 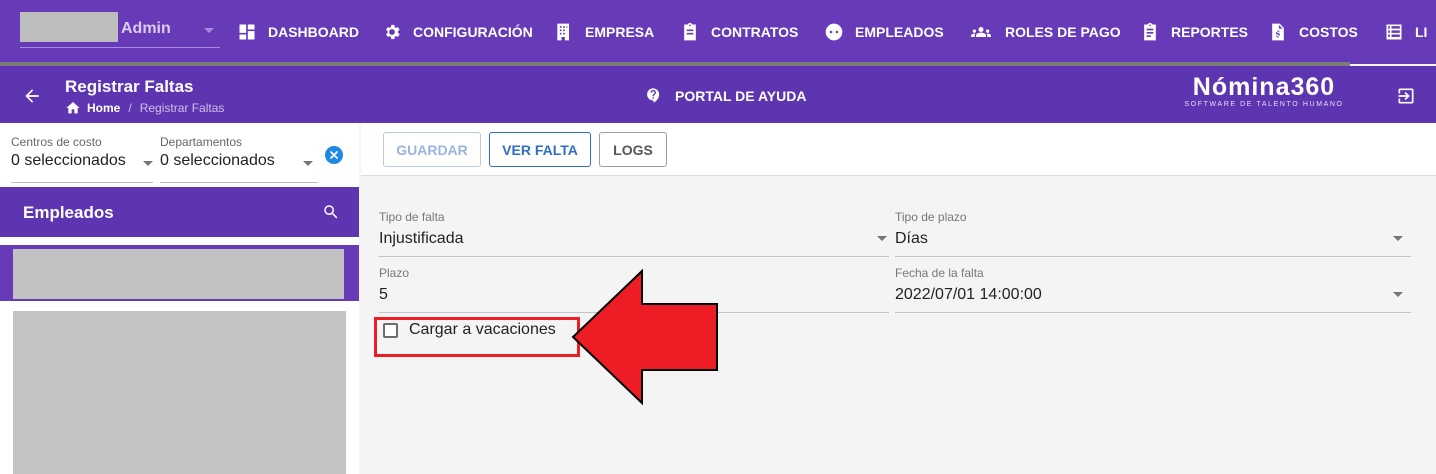 I want to click on list-icon, so click(x=1394, y=32).